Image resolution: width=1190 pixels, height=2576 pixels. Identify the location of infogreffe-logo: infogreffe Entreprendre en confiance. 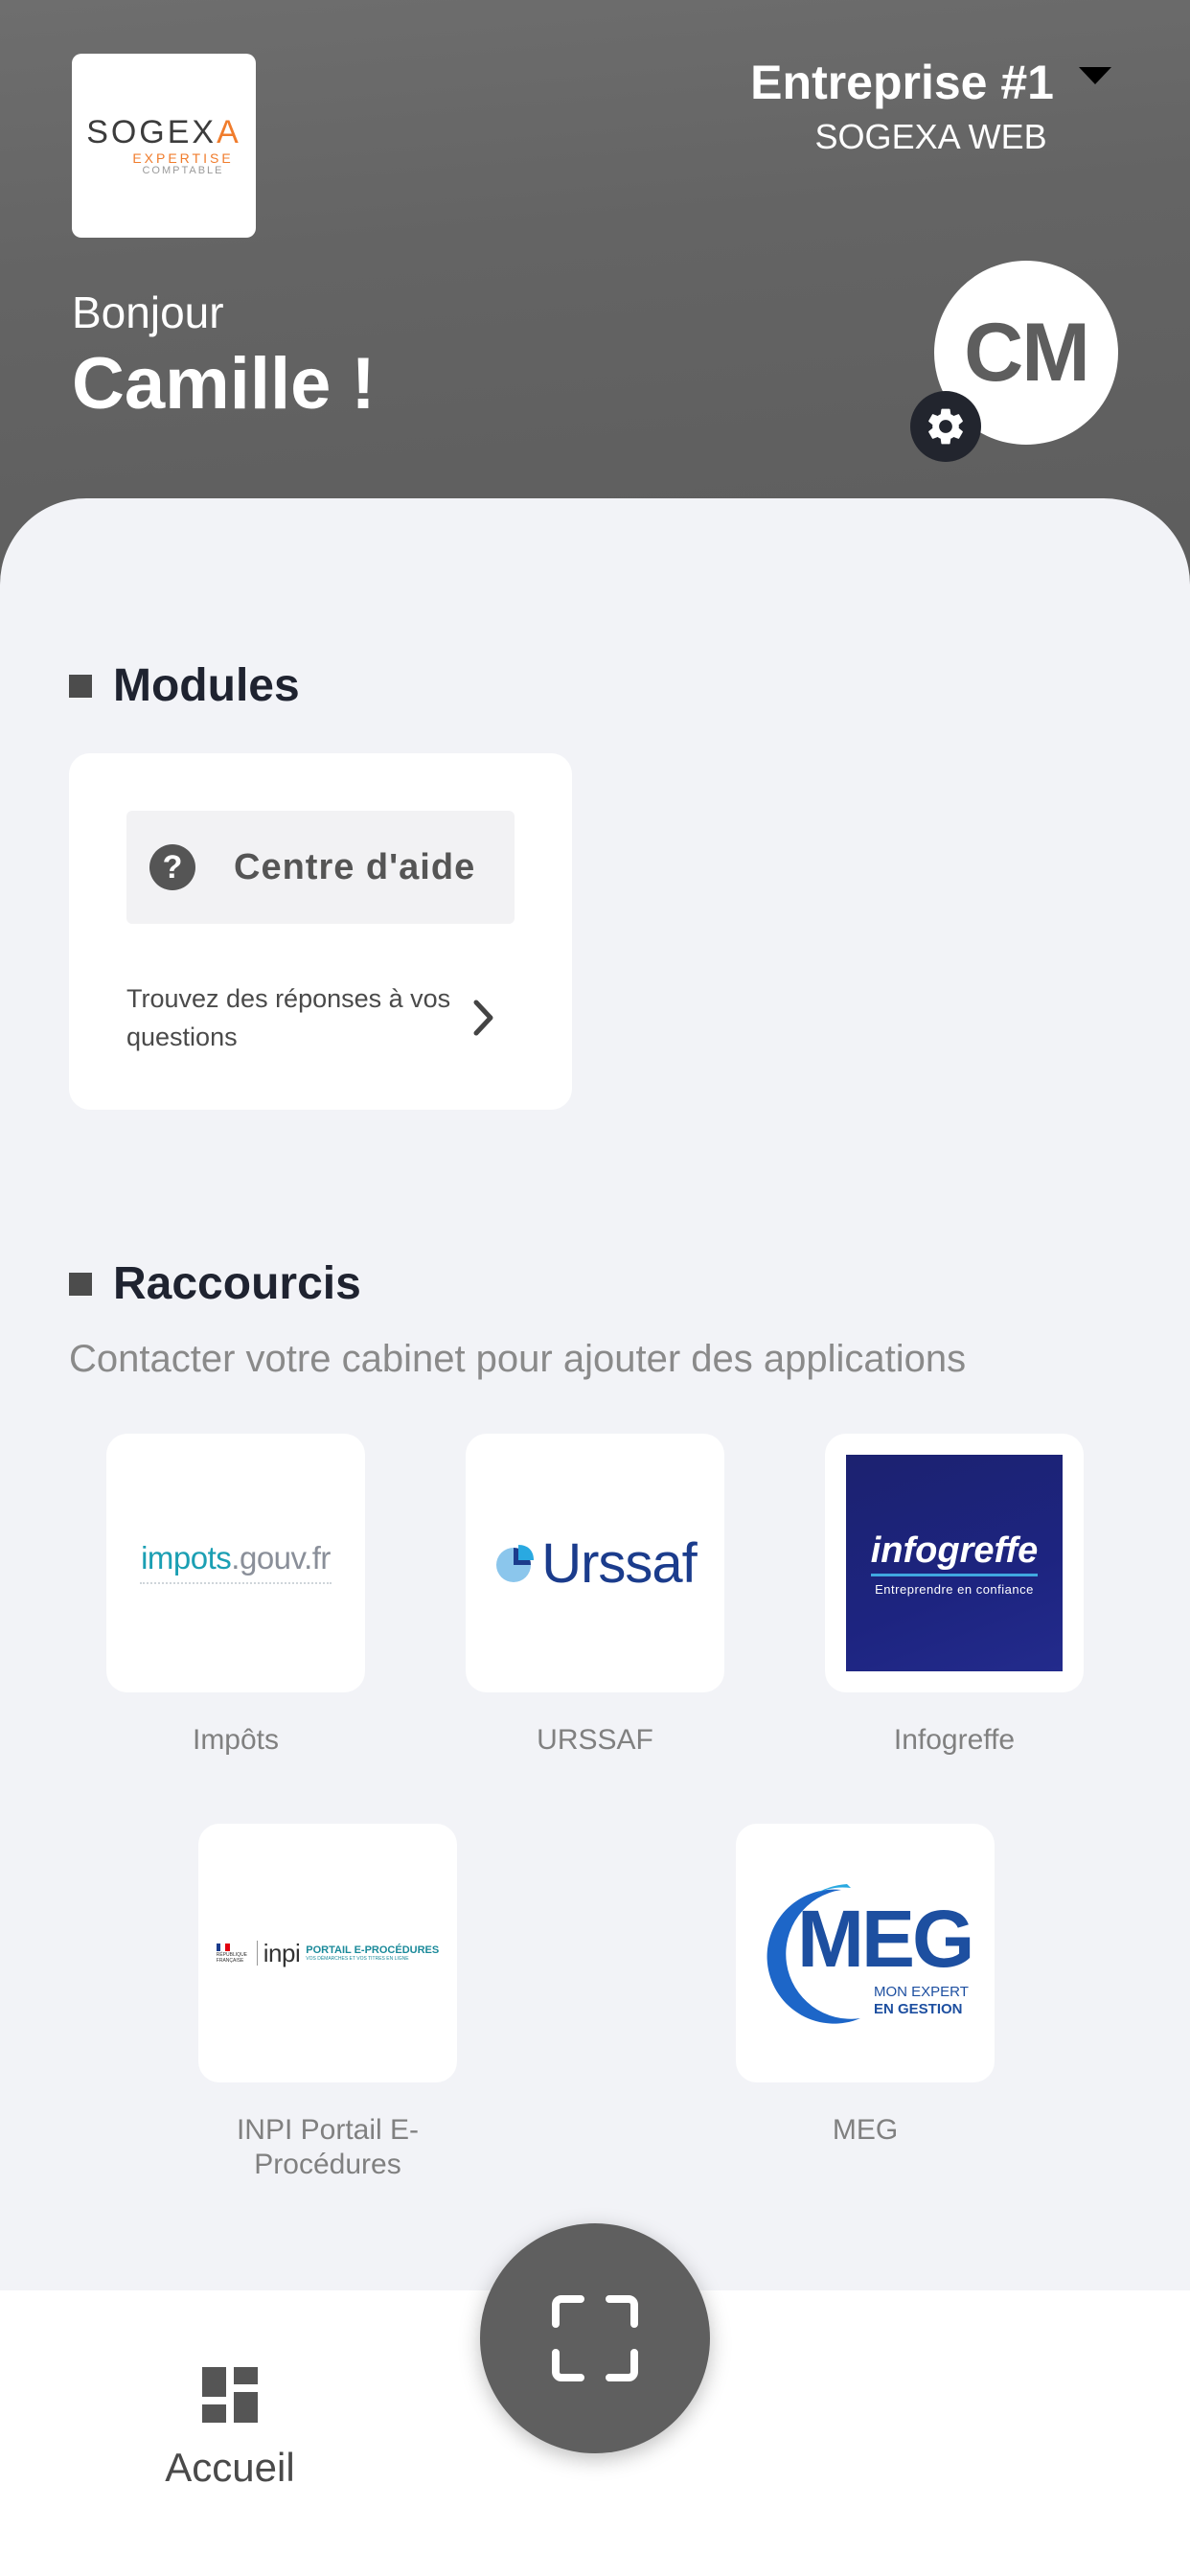
(955, 1563).